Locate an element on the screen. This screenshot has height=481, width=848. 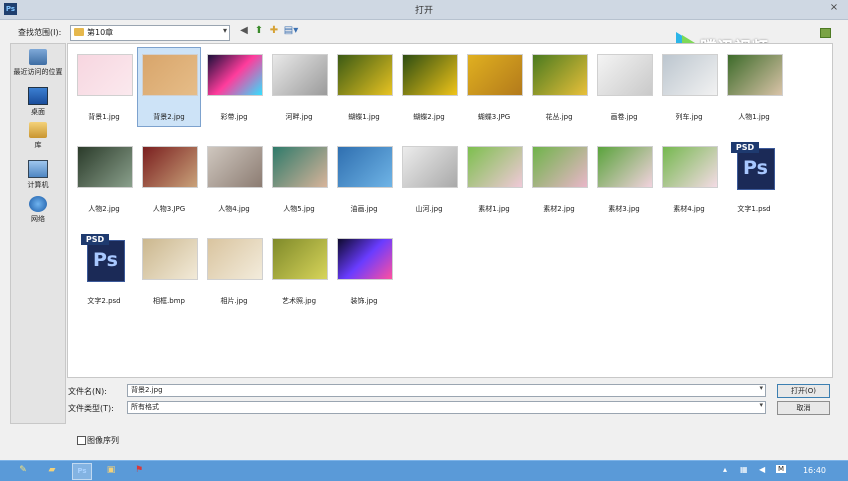
cancel-button: 取消 is located at coordinates (803, 408).